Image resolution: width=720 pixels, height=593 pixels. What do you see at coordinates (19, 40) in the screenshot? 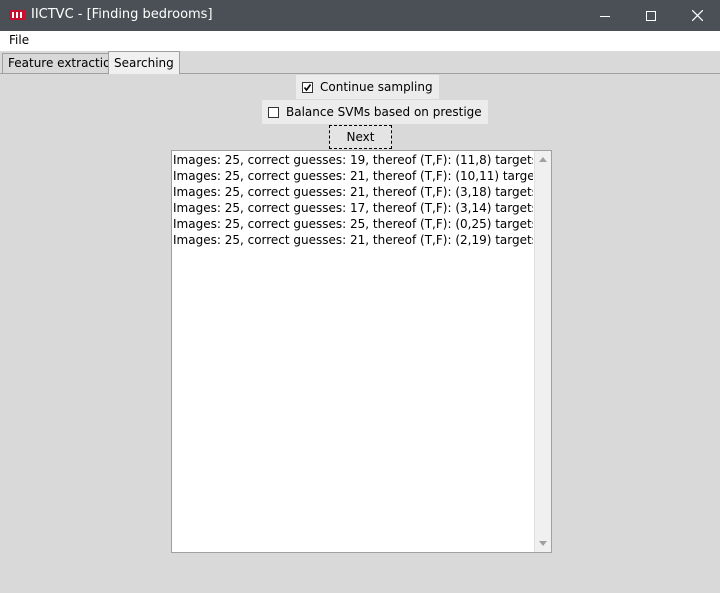
I see `menu-file: File` at bounding box center [19, 40].